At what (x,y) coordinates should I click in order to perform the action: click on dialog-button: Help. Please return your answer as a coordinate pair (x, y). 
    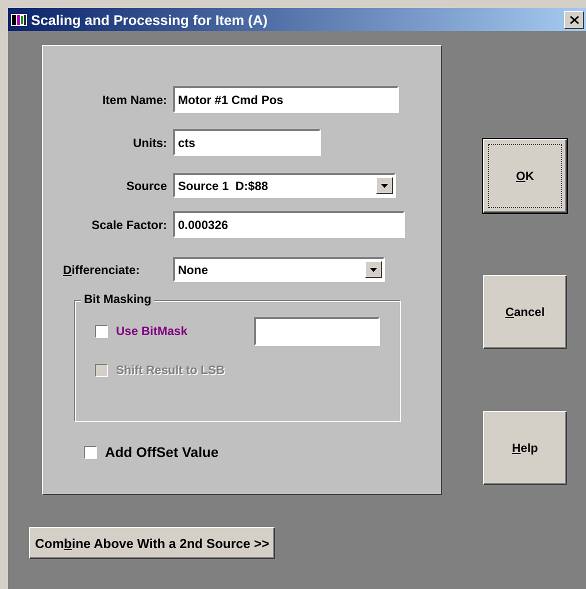
    Looking at the image, I should click on (525, 448).